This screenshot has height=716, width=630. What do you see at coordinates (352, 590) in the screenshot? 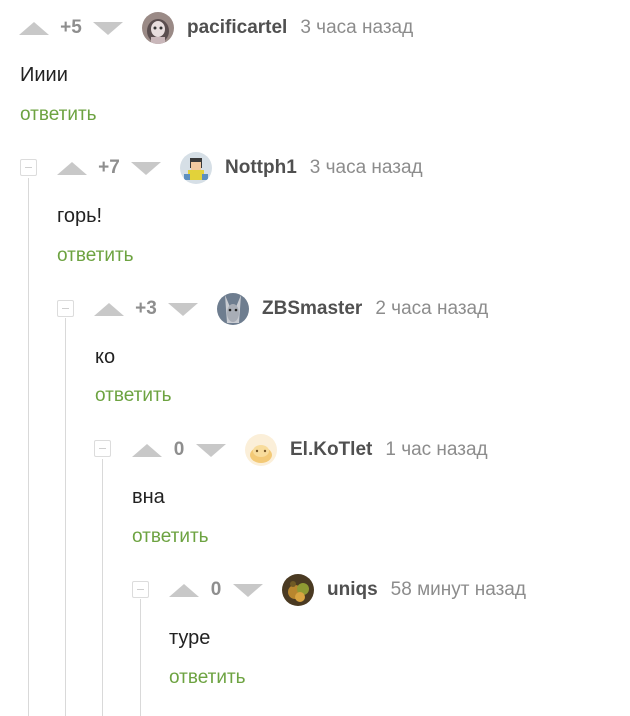
I see `username: uniqs` at bounding box center [352, 590].